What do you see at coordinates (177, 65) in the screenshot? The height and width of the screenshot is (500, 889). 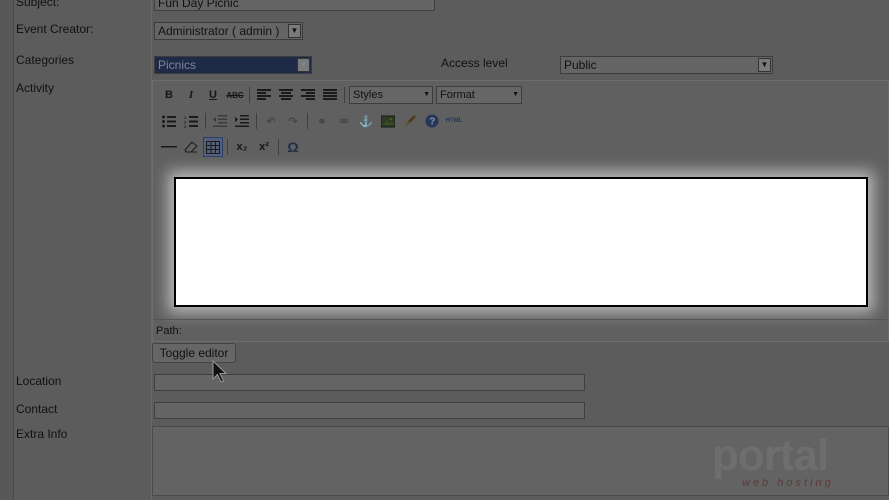 I see `categories-value: Picnics` at bounding box center [177, 65].